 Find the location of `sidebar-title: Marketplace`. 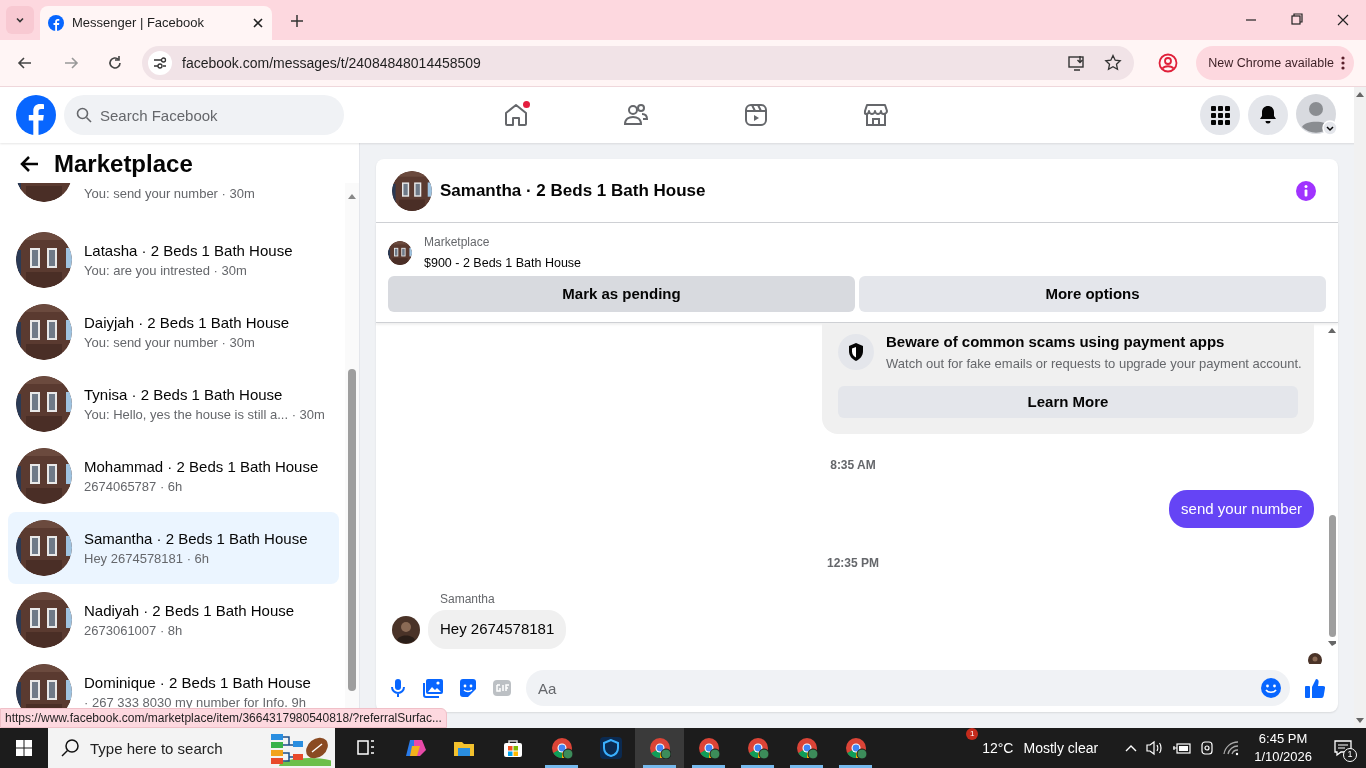

sidebar-title: Marketplace is located at coordinates (123, 164).